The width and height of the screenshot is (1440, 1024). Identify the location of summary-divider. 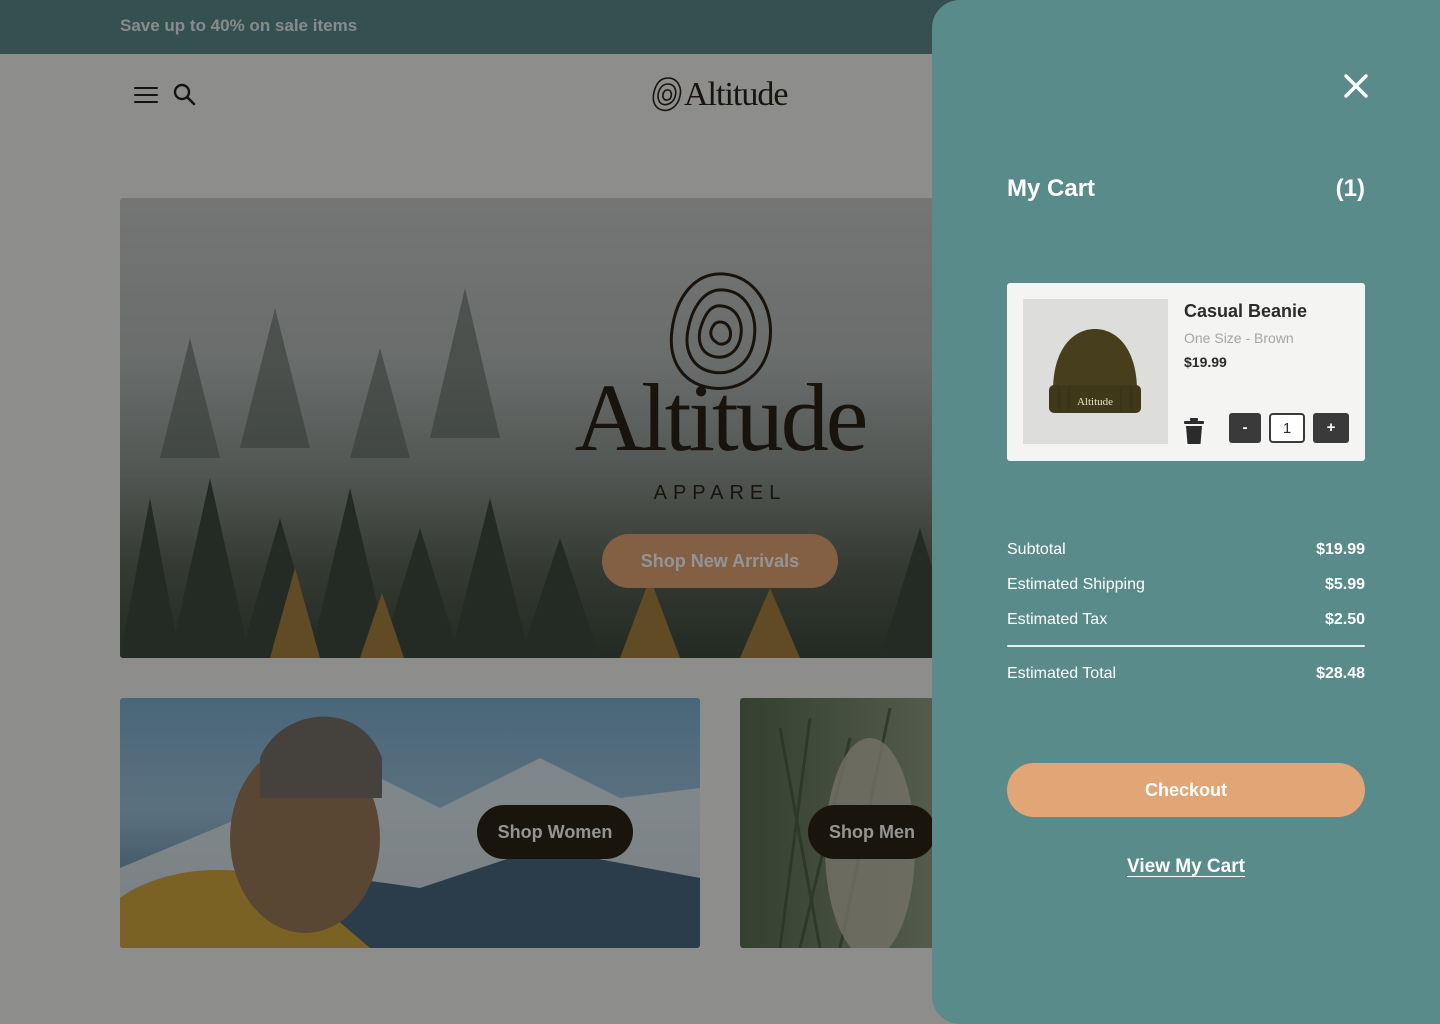
(1186, 646).